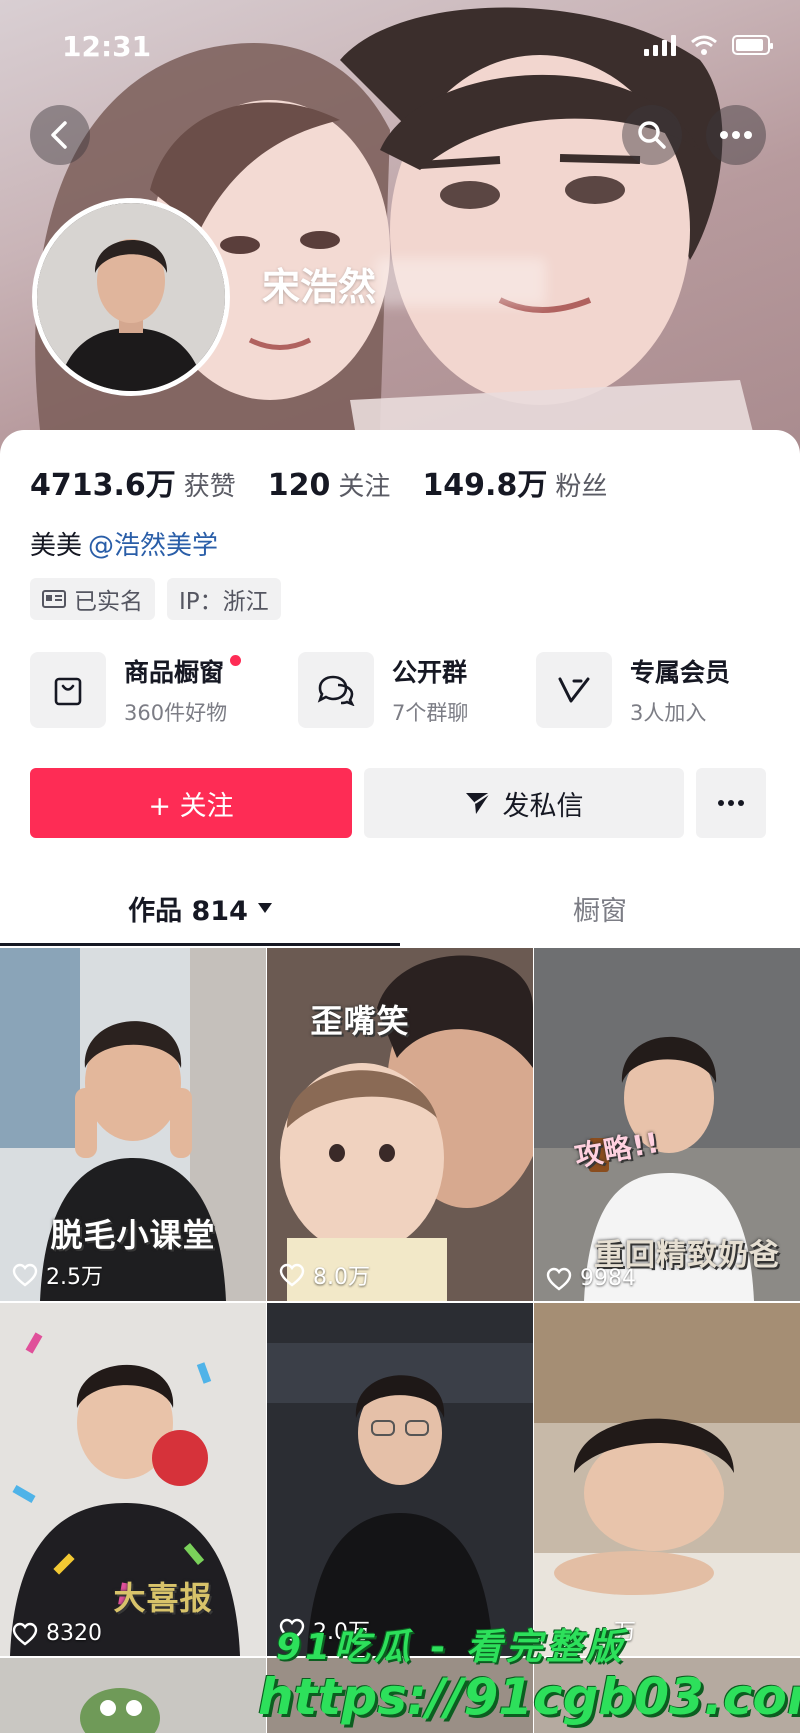  I want to click on verified-tag: 已实名, so click(92, 599).